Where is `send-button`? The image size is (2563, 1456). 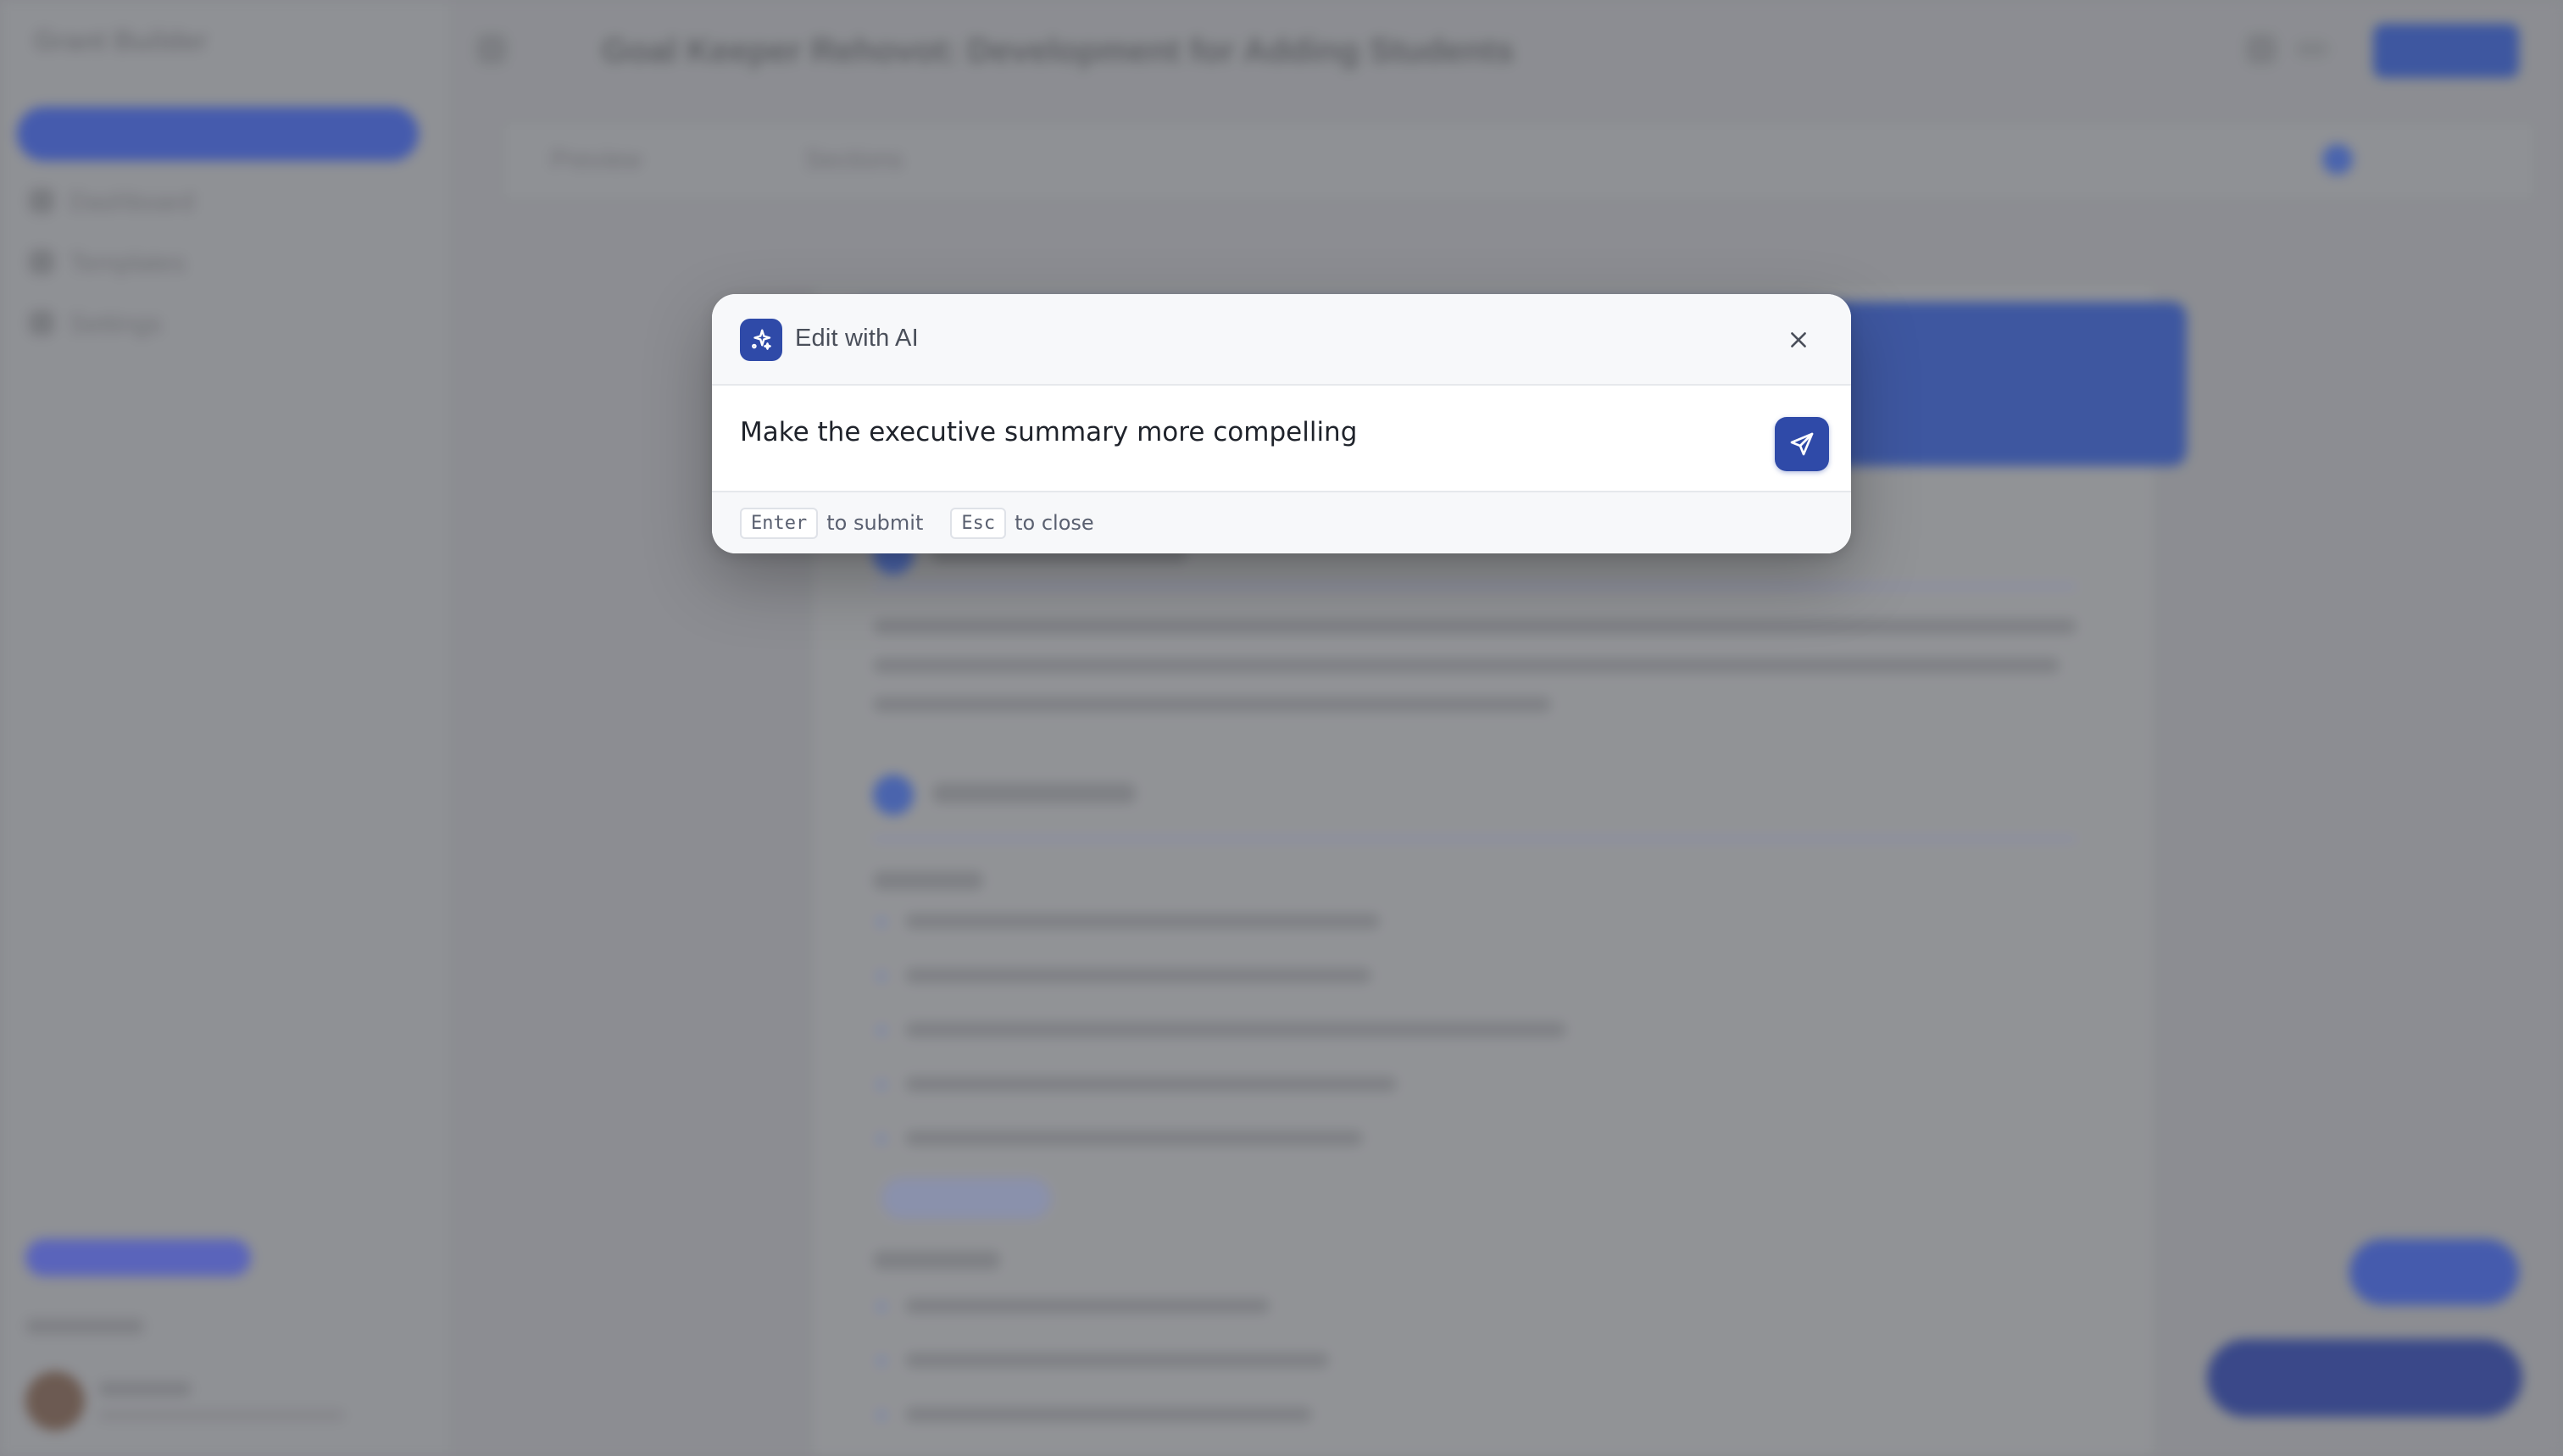 send-button is located at coordinates (1802, 444).